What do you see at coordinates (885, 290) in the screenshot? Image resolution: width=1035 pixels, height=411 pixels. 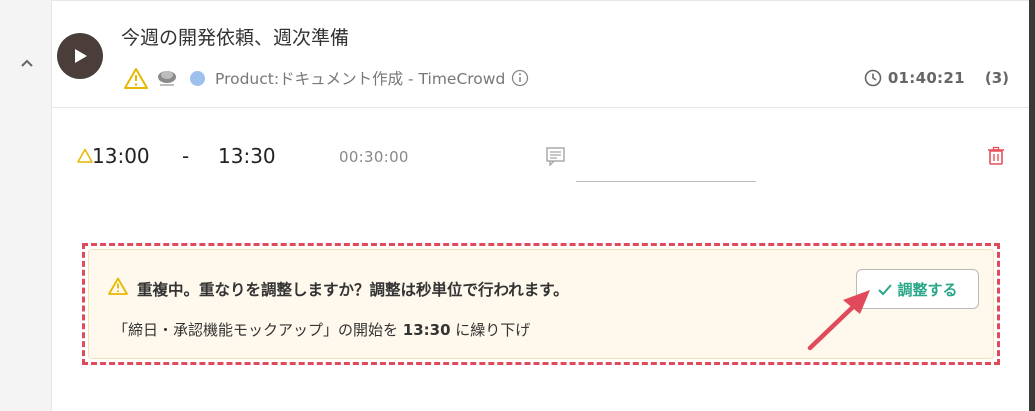 I see `check-icon` at bounding box center [885, 290].